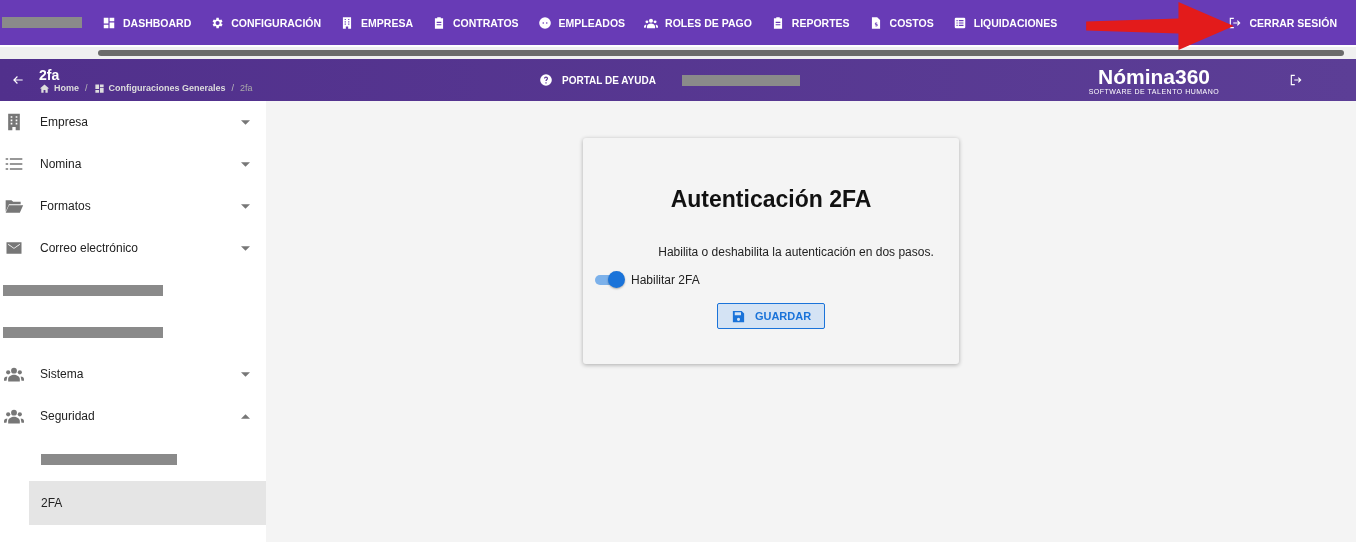  I want to click on nav-link: CONTRATOS, so click(475, 22).